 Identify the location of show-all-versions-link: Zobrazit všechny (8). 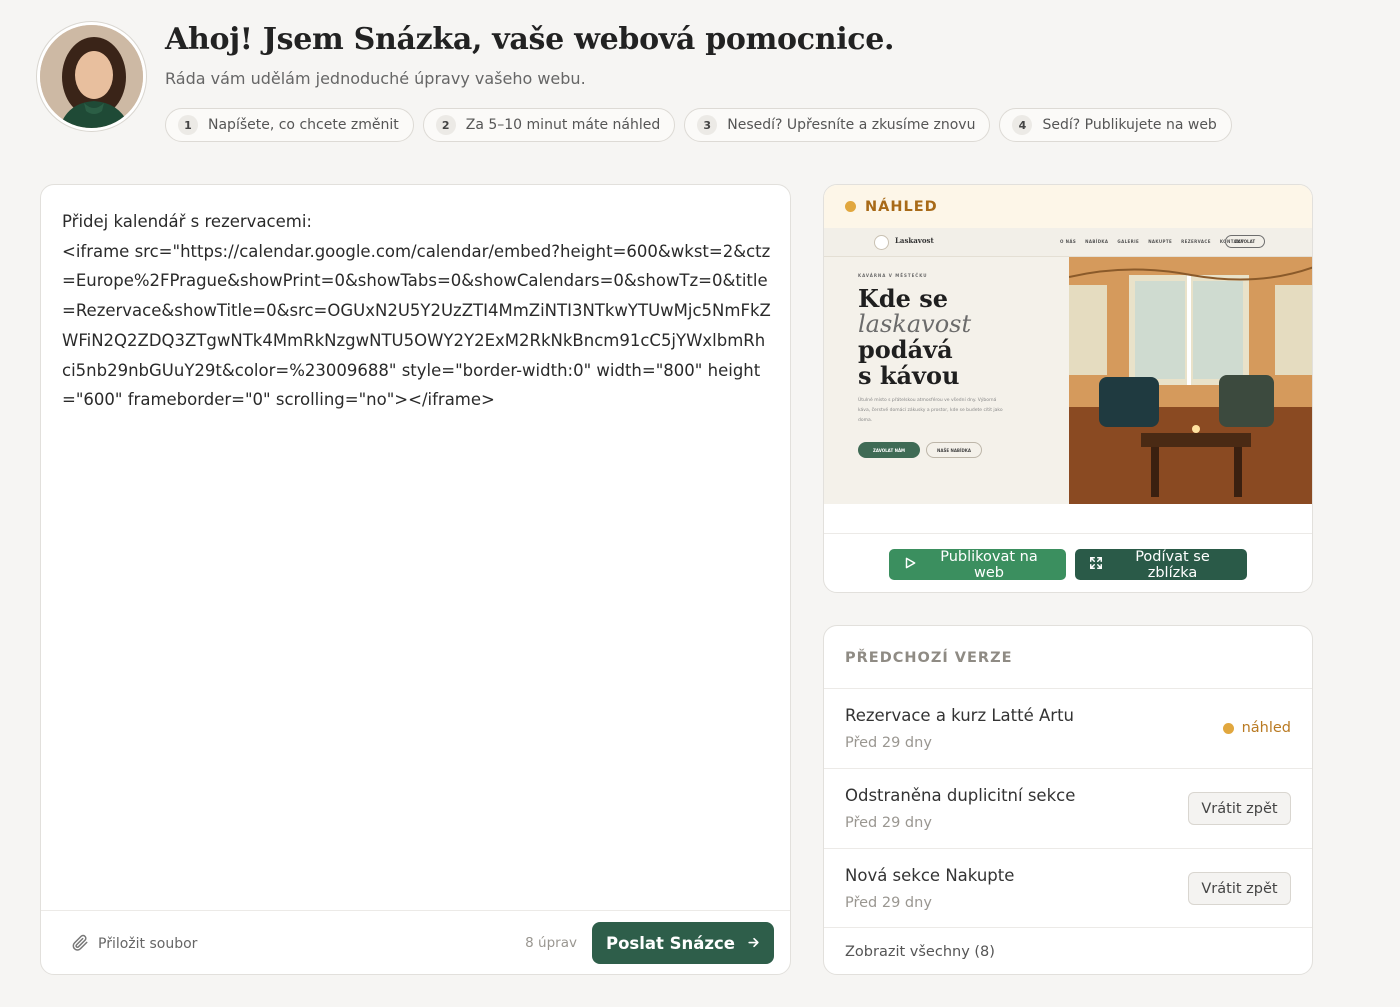
(920, 952).